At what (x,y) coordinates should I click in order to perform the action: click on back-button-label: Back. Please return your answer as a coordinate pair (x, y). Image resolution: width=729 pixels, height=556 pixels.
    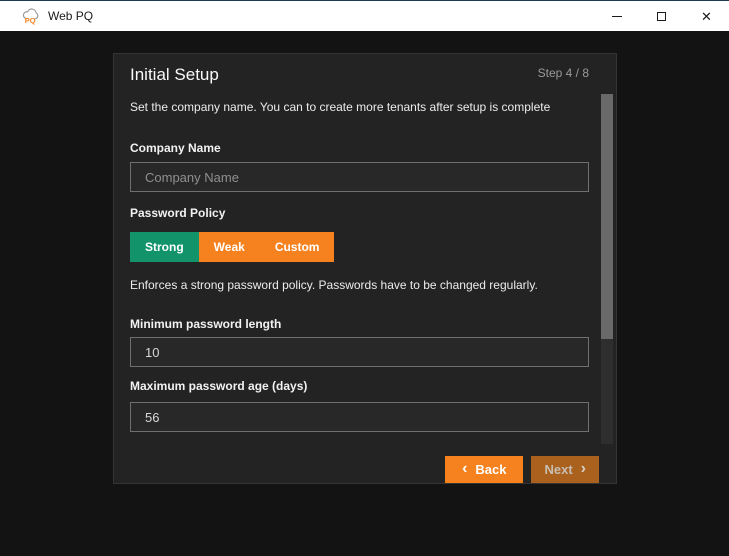
    Looking at the image, I should click on (491, 469).